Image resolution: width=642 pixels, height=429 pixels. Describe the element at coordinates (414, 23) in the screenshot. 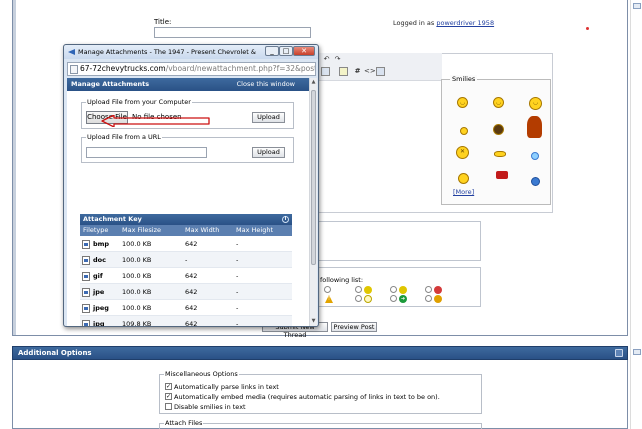

I see `logged-in-prefix: Logged in as` at that location.